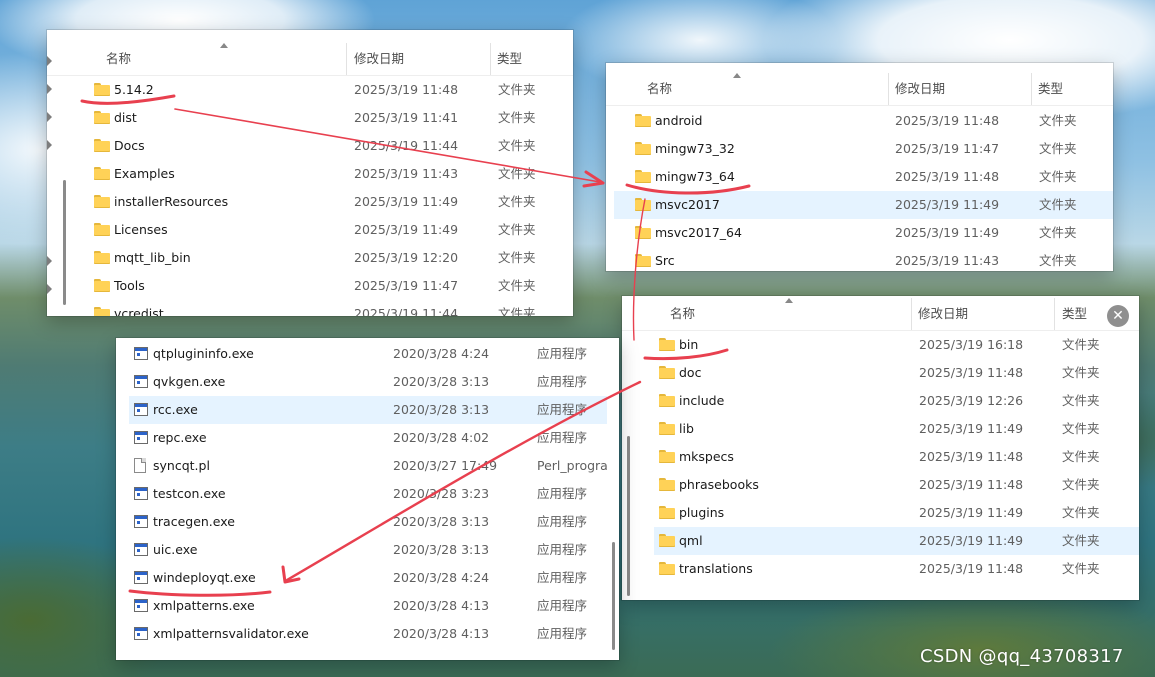 The image size is (1155, 677). Describe the element at coordinates (129, 145) in the screenshot. I see `file-name: Docs` at that location.